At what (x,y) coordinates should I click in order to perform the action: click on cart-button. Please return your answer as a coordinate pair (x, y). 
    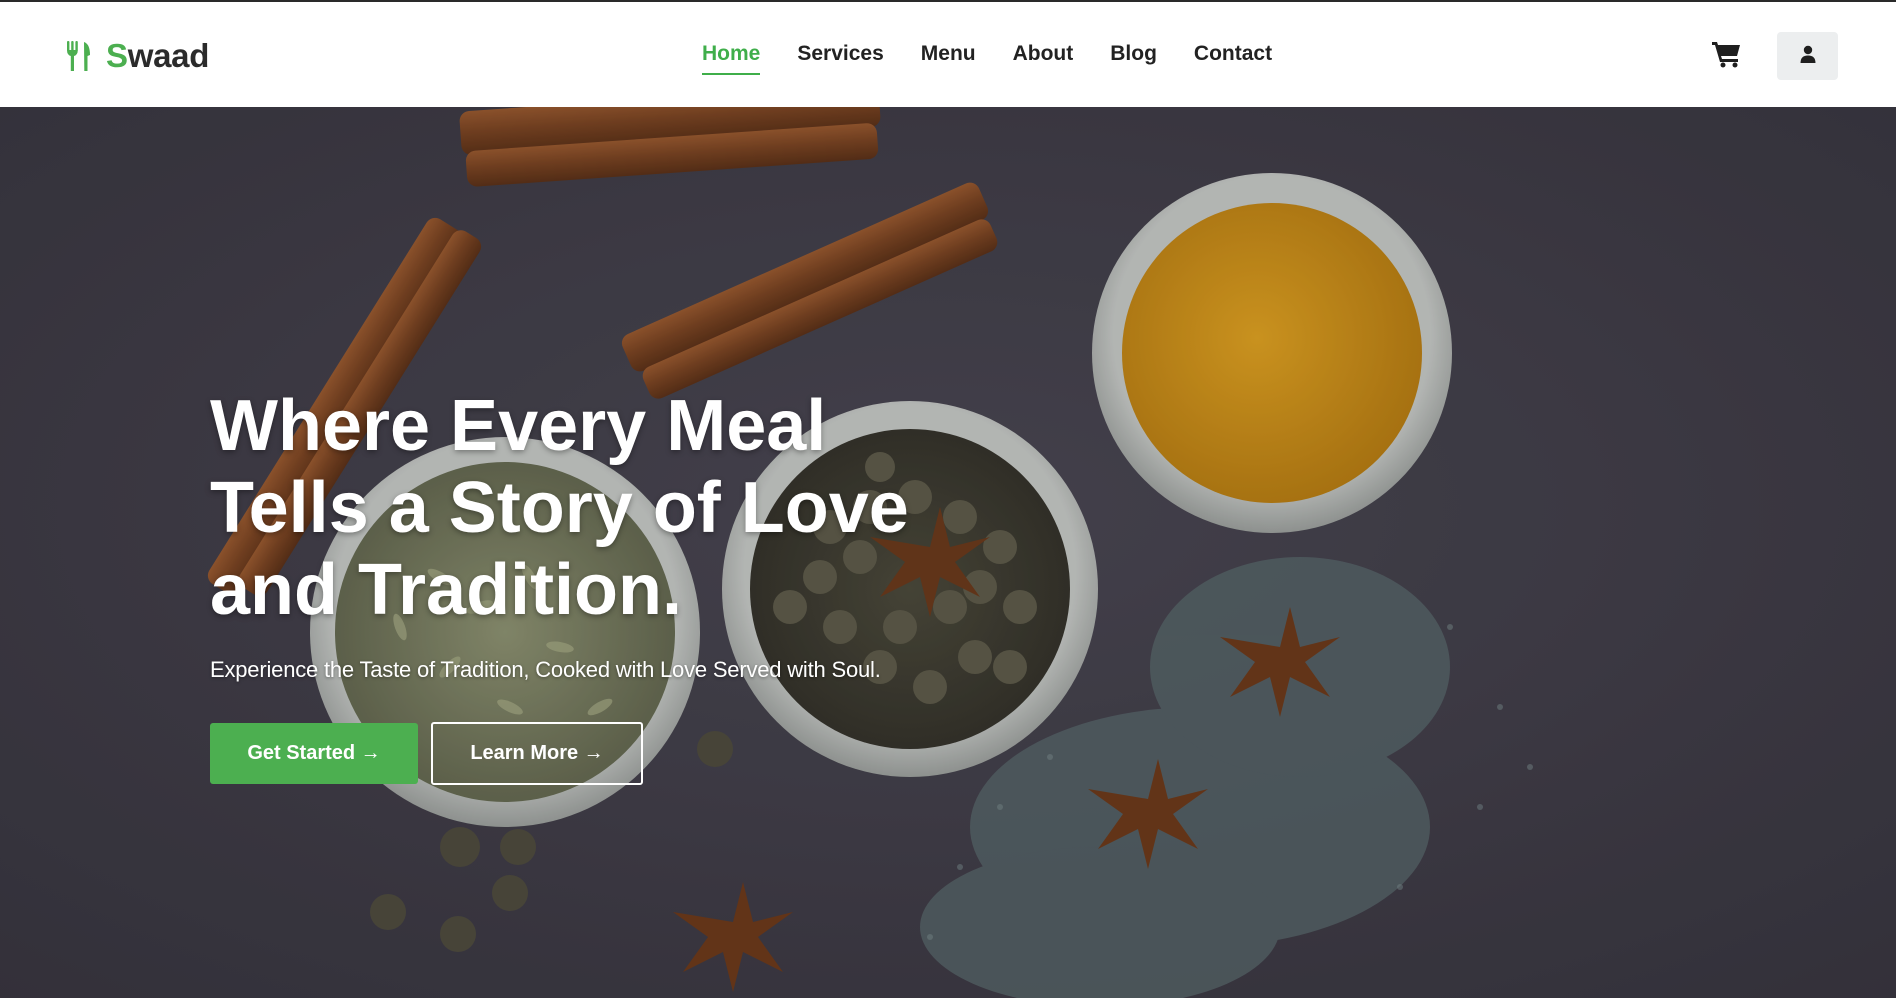
    Looking at the image, I should click on (1729, 56).